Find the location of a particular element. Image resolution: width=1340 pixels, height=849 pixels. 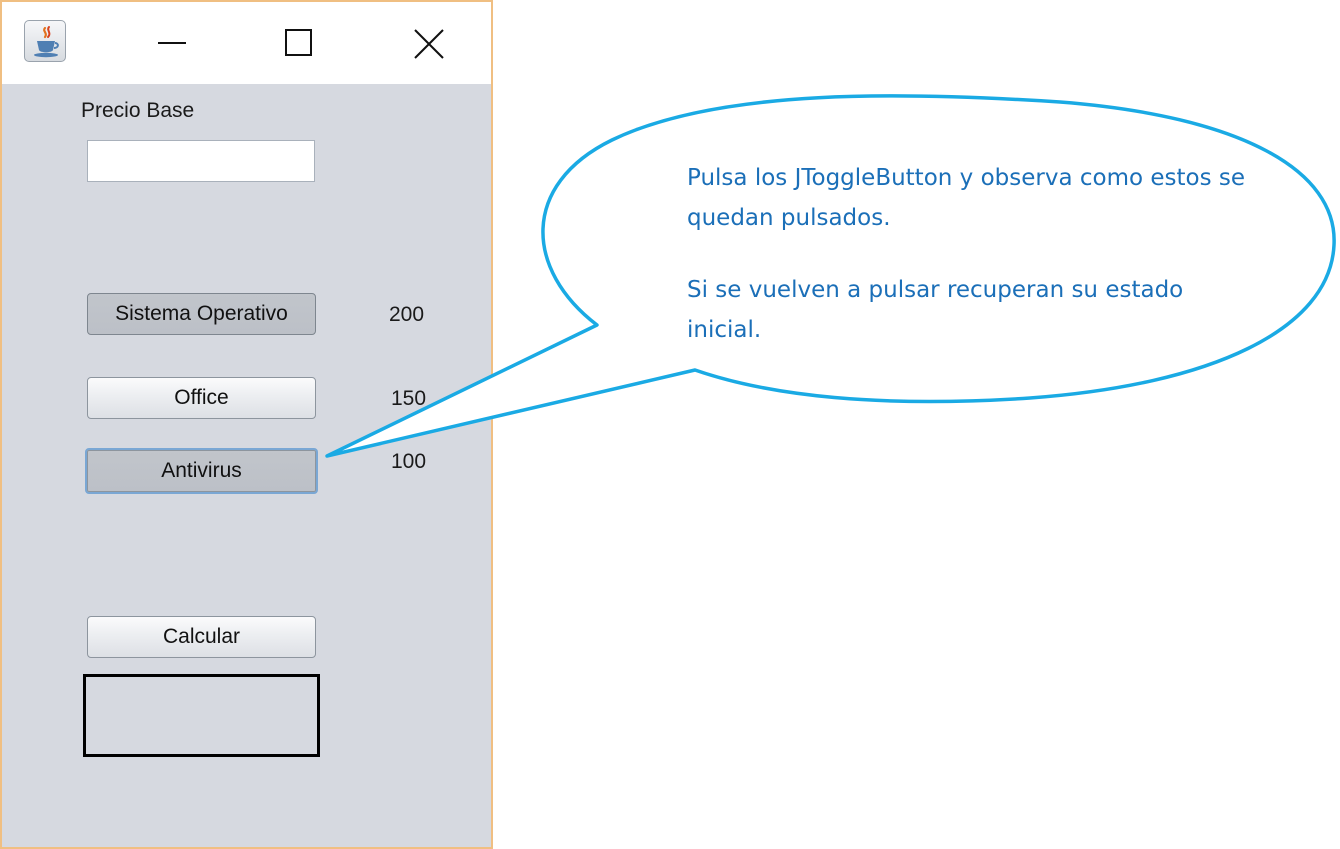

office-price-label: 150 is located at coordinates (409, 398).